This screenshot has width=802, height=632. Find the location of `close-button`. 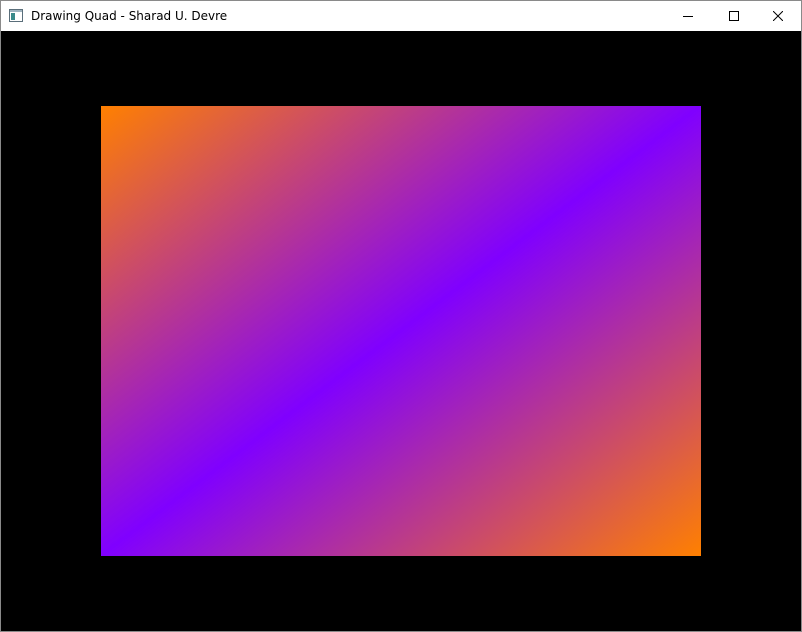

close-button is located at coordinates (778, 16).